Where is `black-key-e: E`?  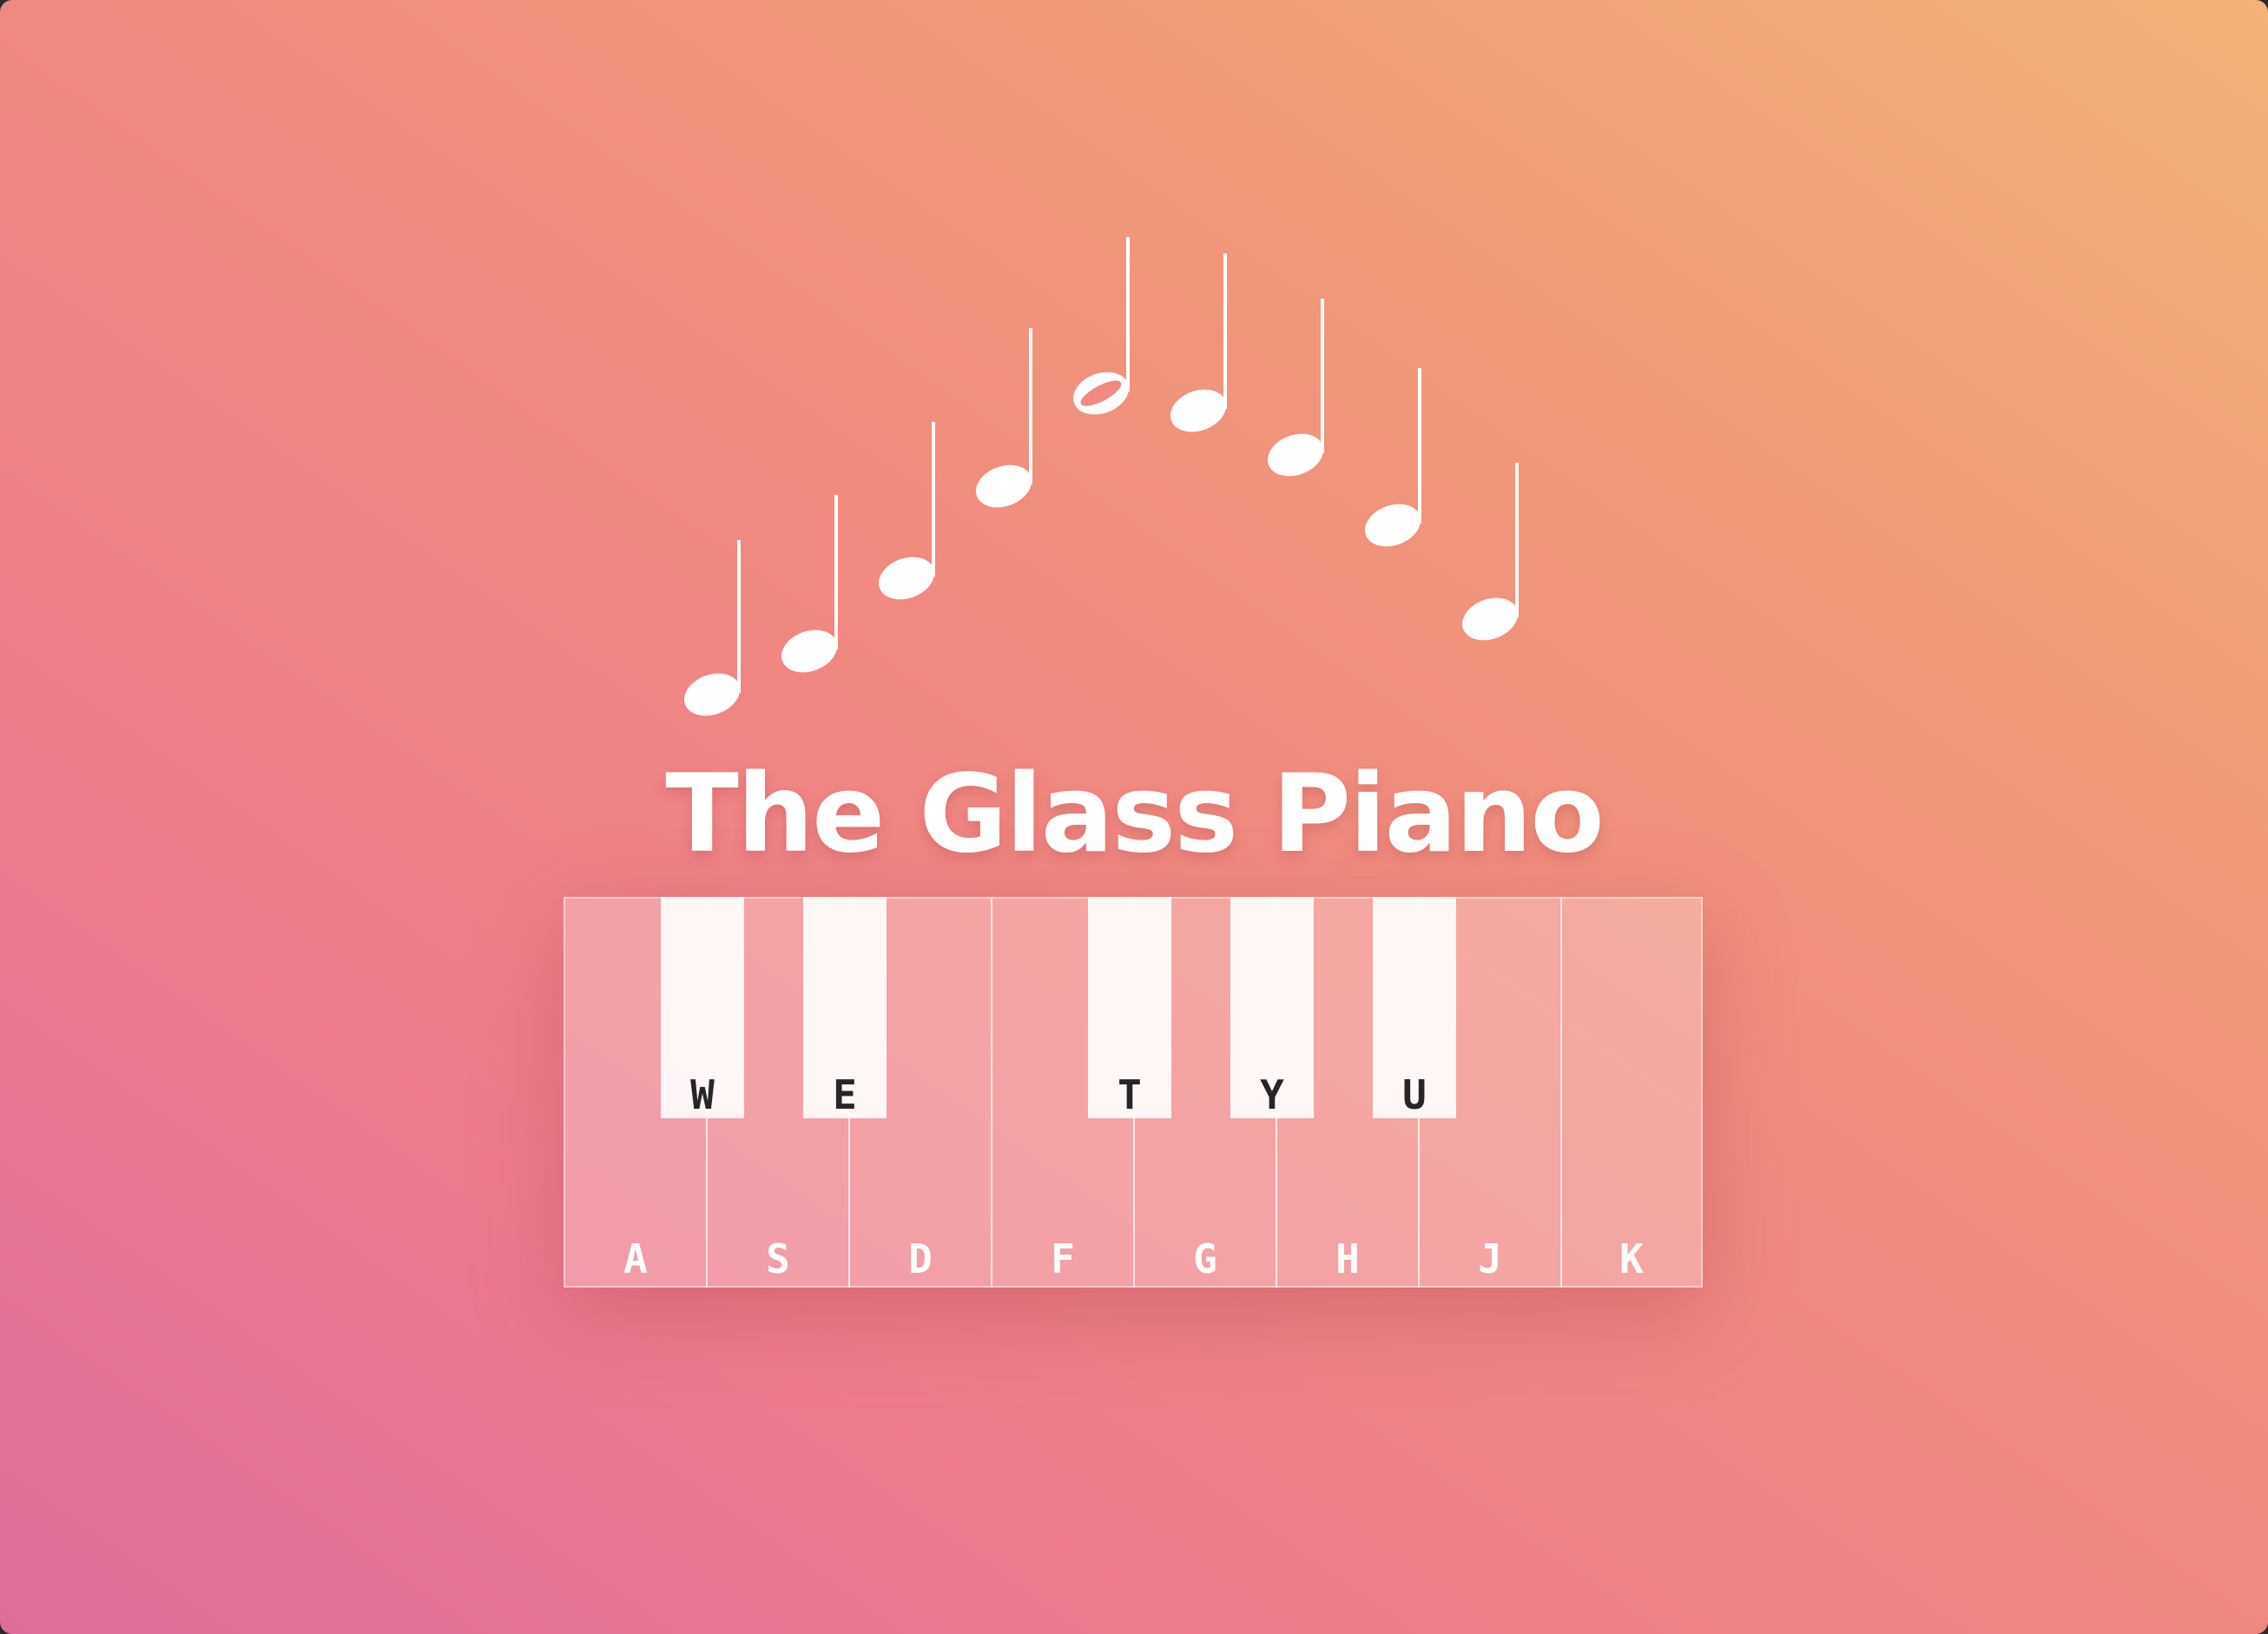
black-key-e: E is located at coordinates (845, 1007).